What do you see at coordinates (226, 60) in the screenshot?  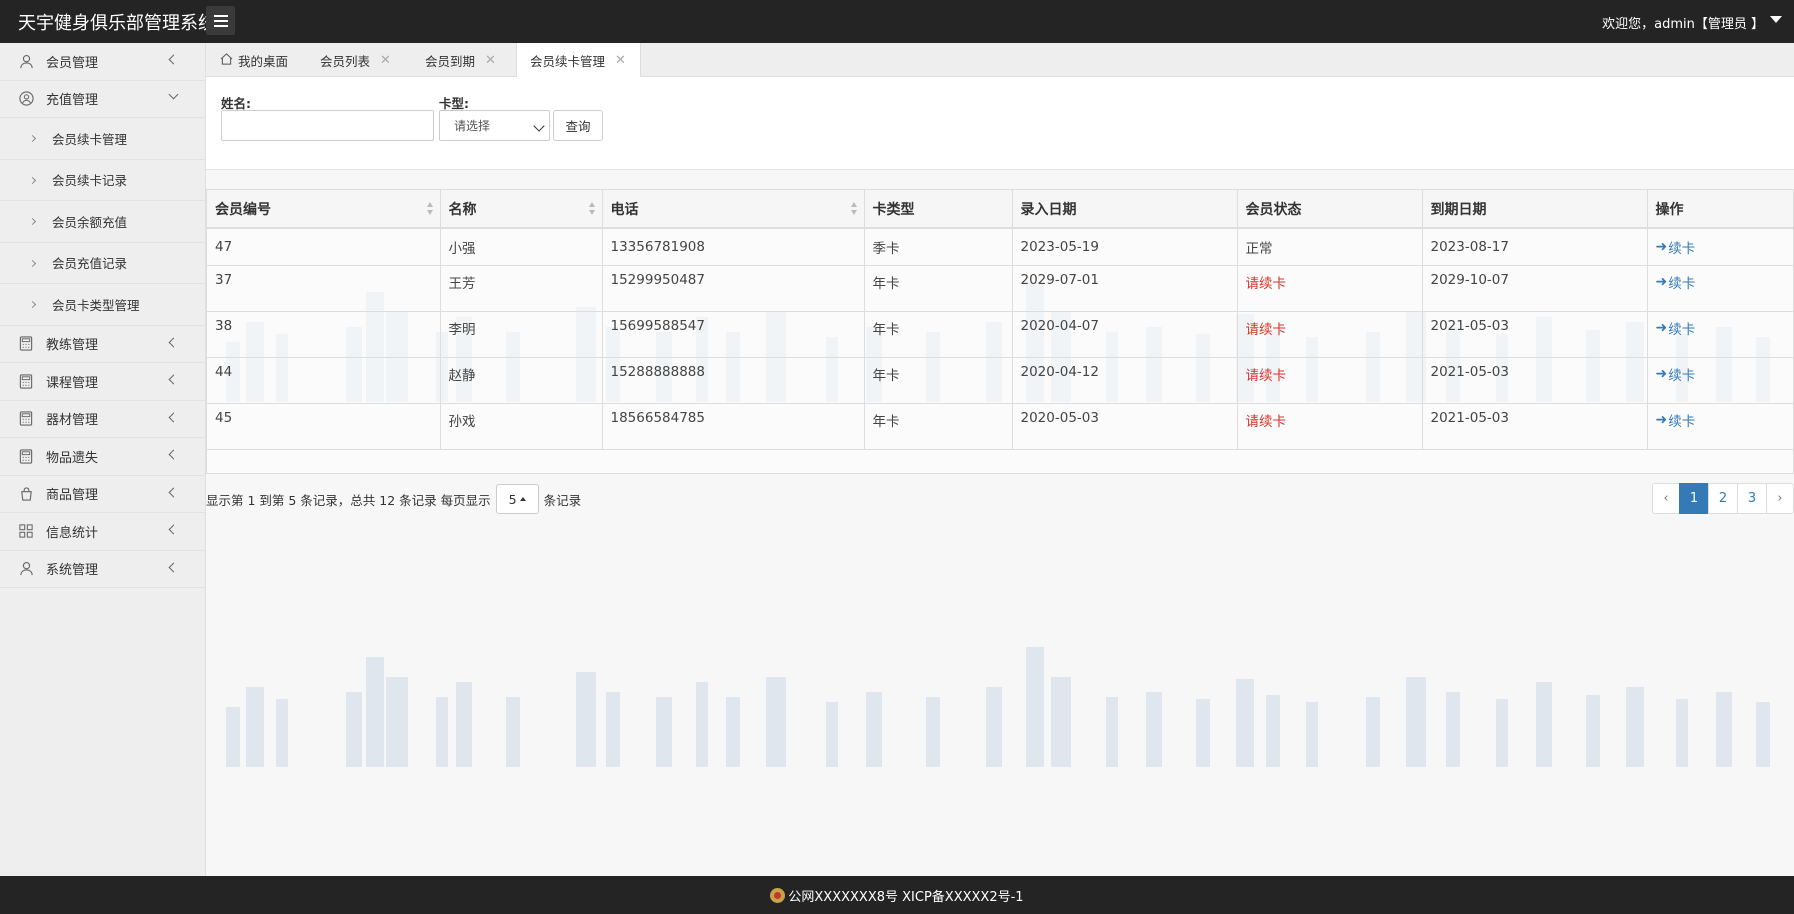 I see `home-icon` at bounding box center [226, 60].